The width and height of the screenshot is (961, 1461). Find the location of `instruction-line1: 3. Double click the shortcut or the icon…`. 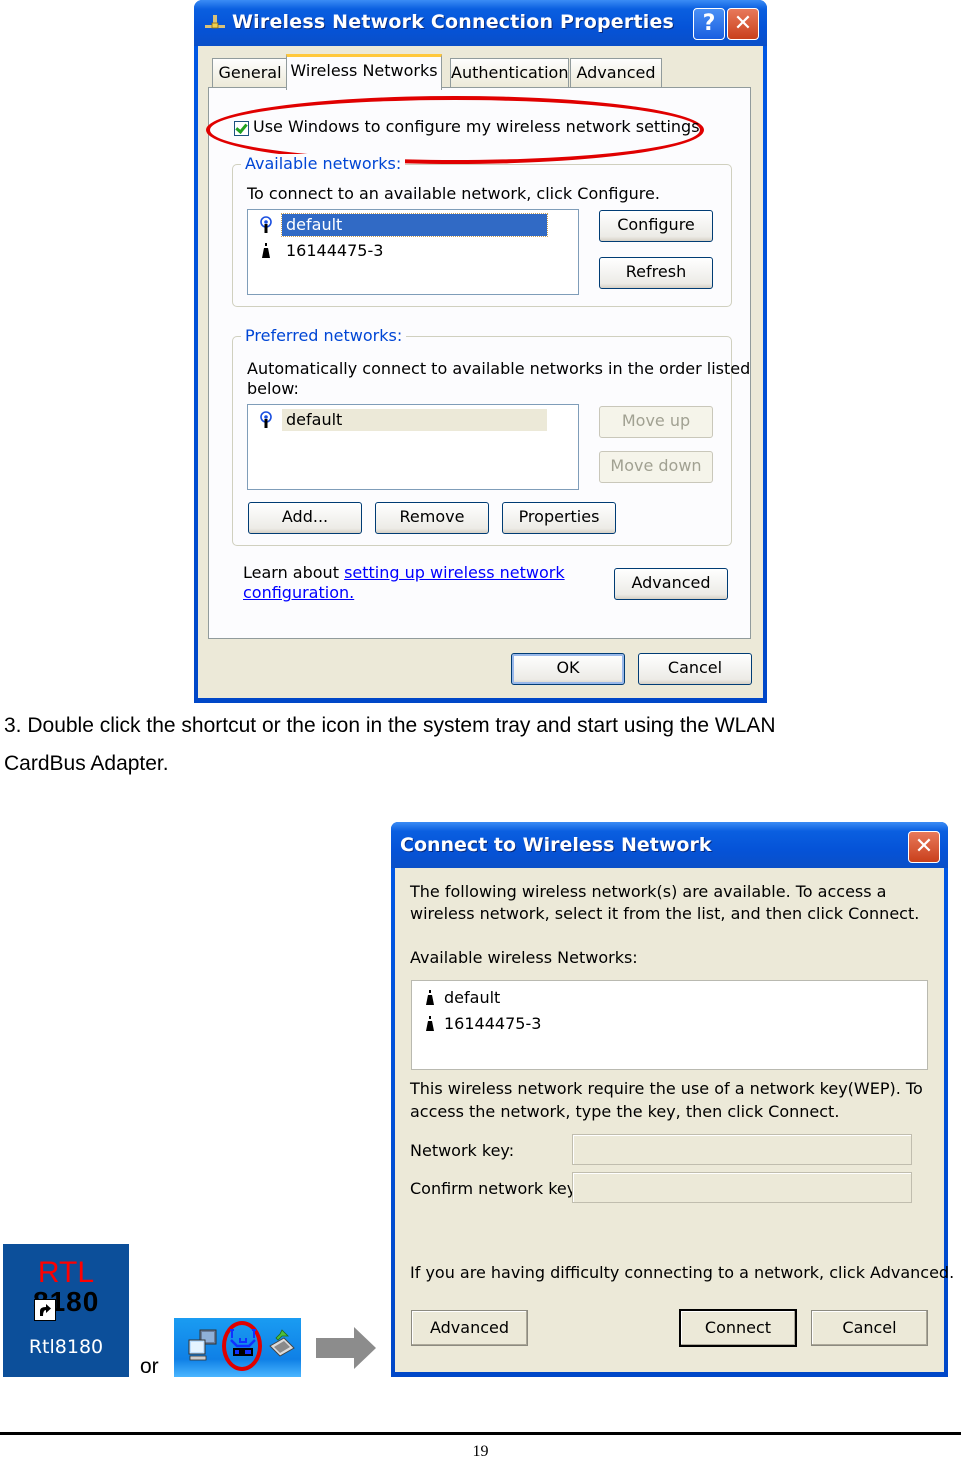

instruction-line1: 3. Double click the shortcut or the icon… is located at coordinates (390, 725).